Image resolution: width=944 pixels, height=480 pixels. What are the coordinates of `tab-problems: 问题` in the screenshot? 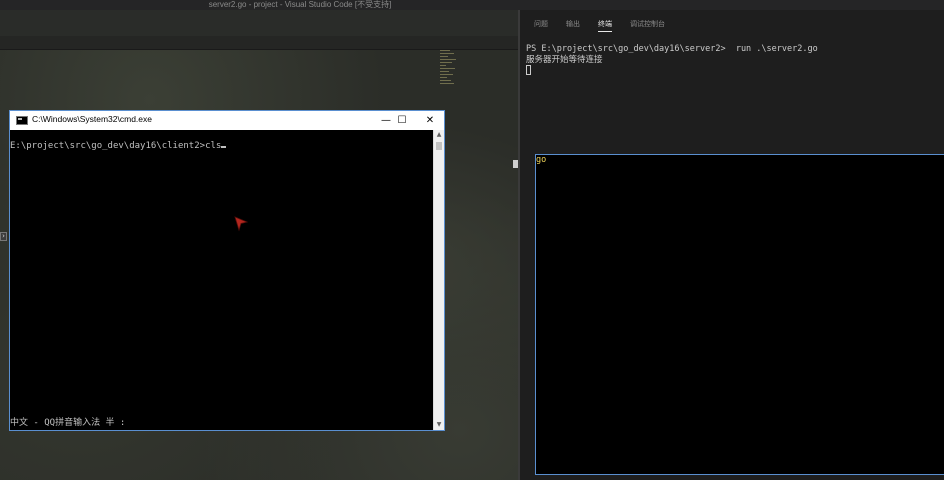 It's located at (541, 25).